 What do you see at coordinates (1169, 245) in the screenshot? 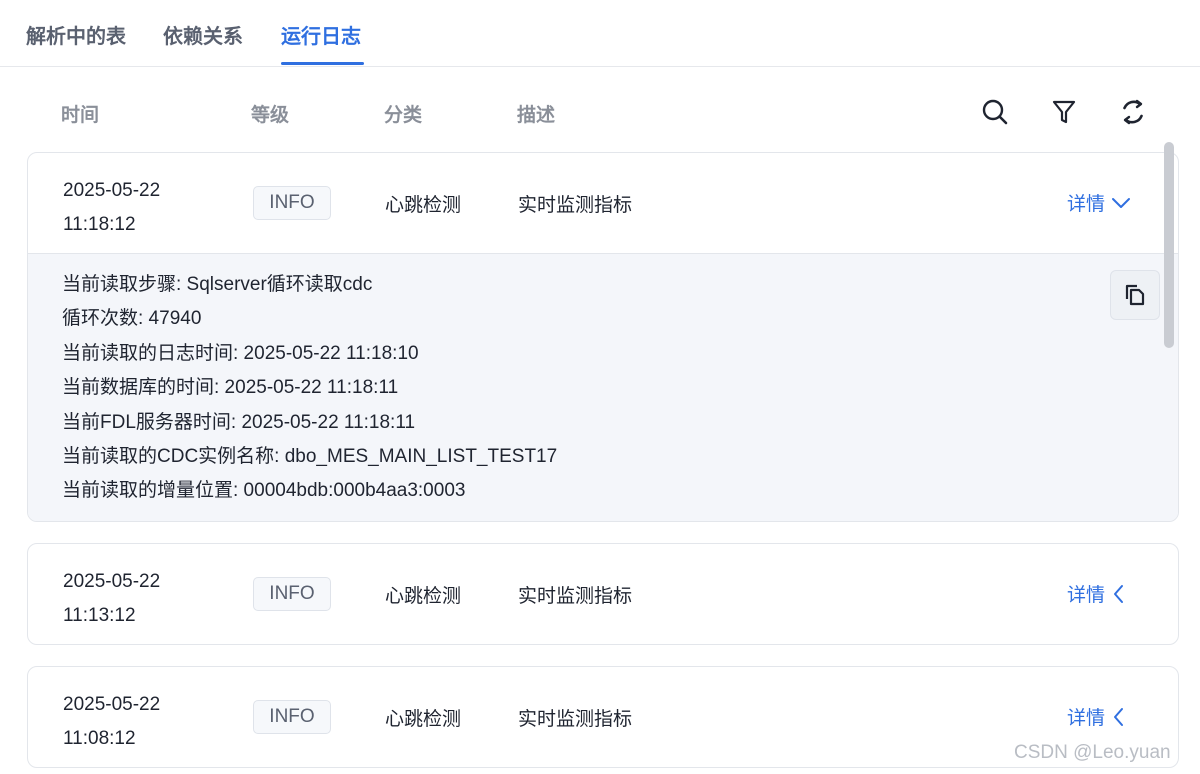
I see `scrollbar-thumb` at bounding box center [1169, 245].